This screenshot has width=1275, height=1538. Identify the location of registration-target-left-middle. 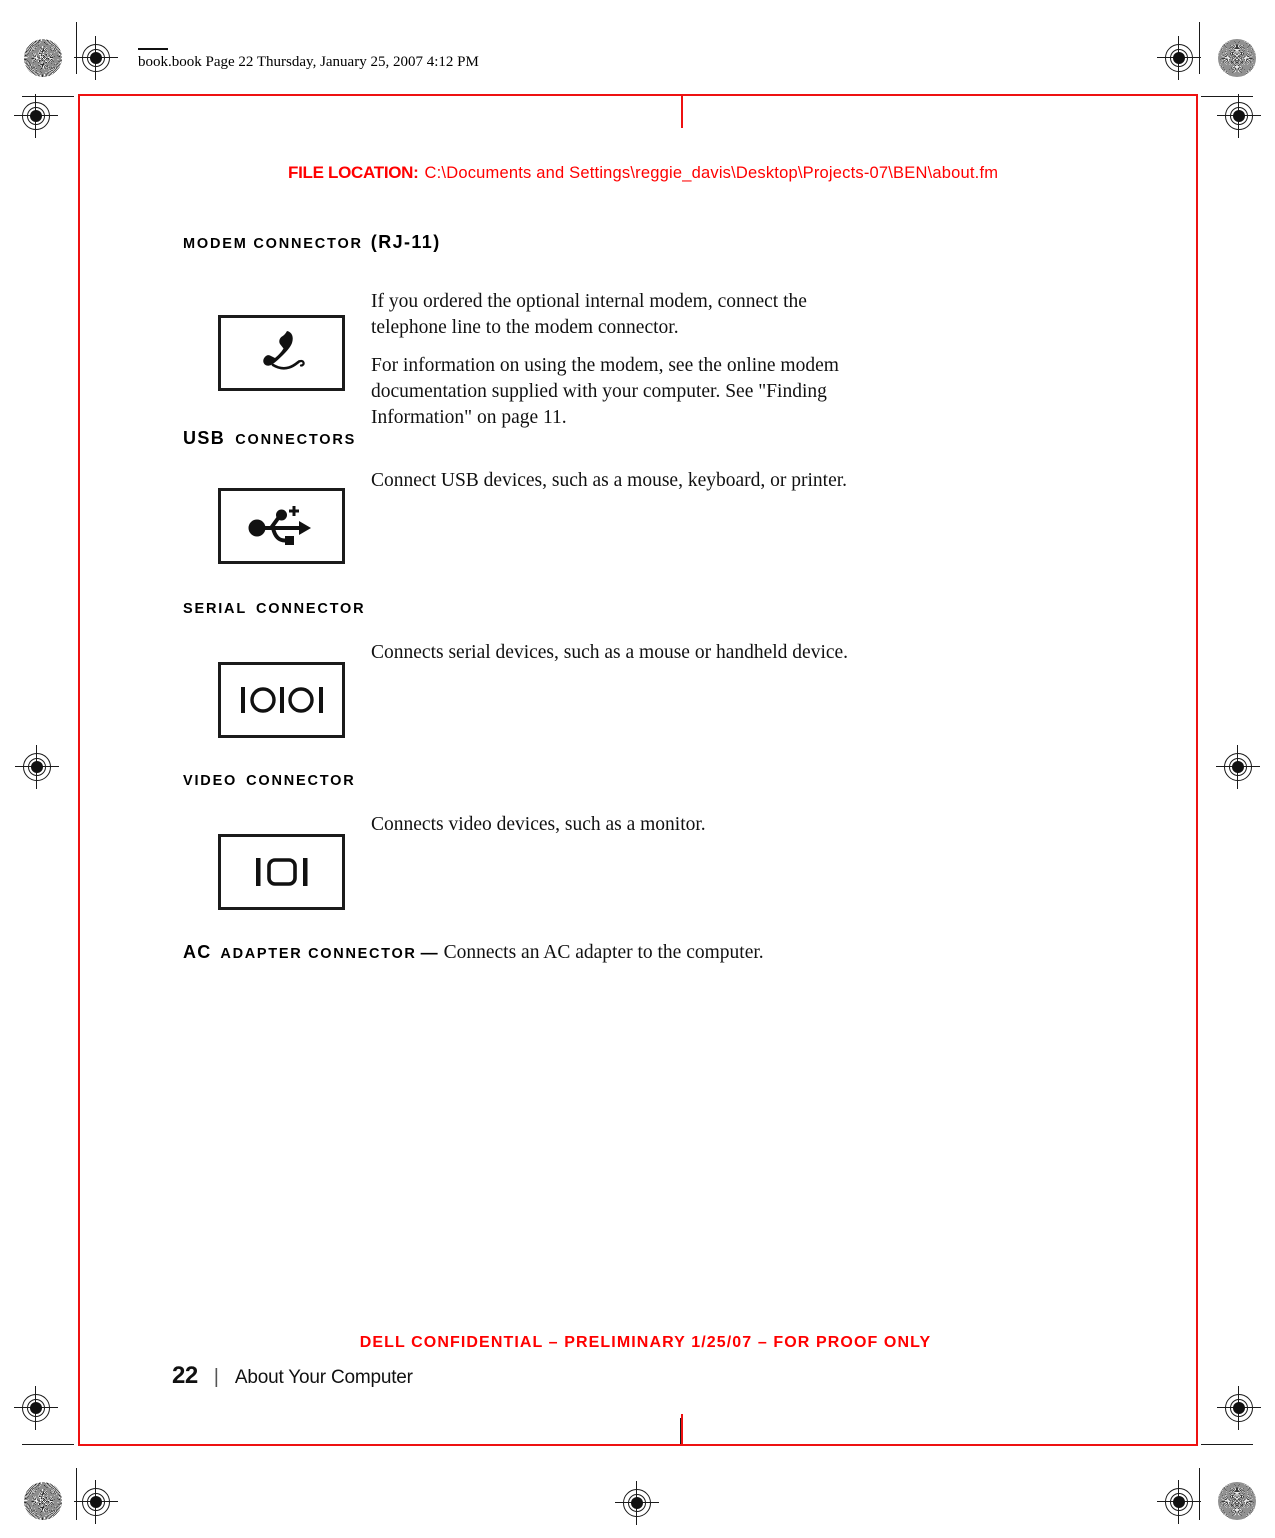
(37, 767).